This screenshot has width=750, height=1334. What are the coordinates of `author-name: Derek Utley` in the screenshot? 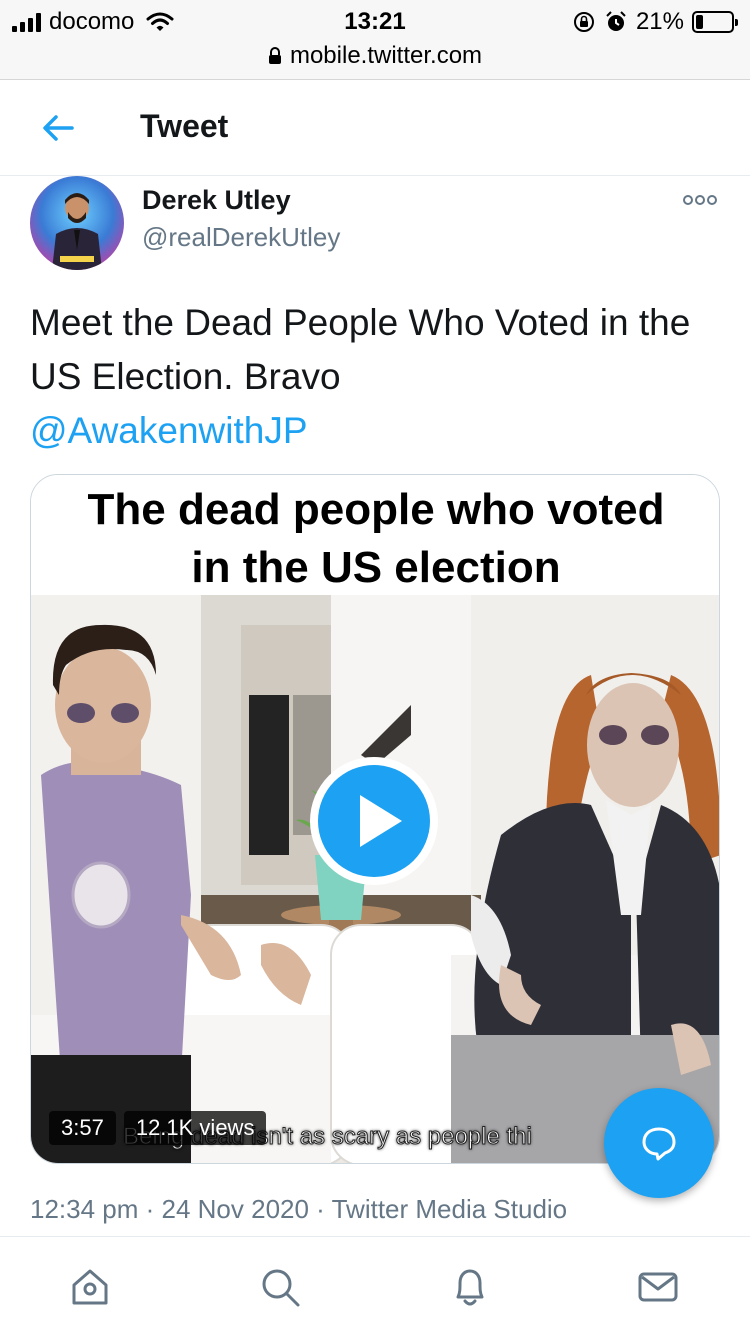 It's located at (216, 200).